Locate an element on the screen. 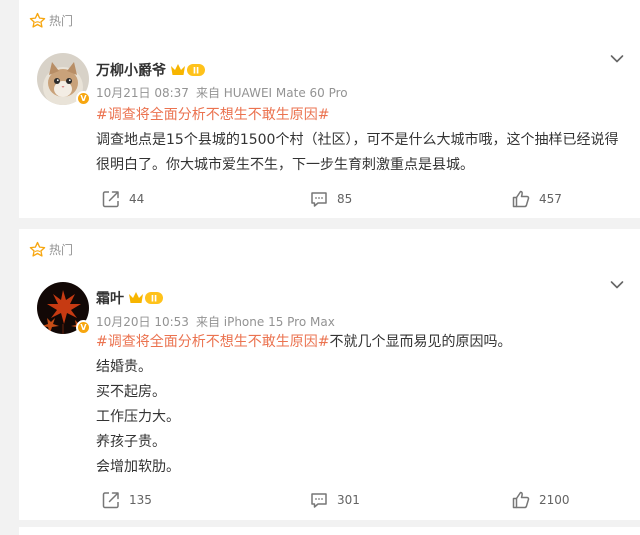 The image size is (640, 535). comment-count: 85 is located at coordinates (345, 199).